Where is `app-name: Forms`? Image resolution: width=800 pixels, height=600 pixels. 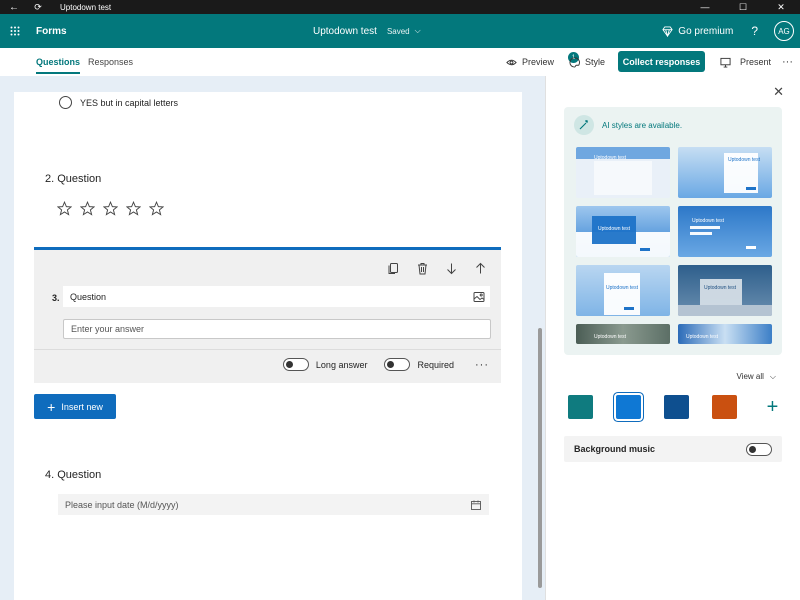 app-name: Forms is located at coordinates (51, 31).